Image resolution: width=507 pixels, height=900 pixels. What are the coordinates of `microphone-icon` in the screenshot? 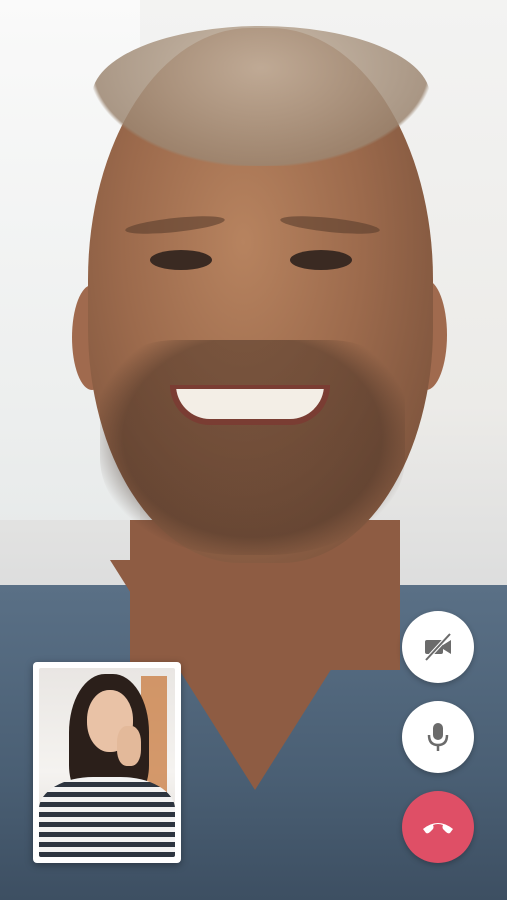 It's located at (438, 737).